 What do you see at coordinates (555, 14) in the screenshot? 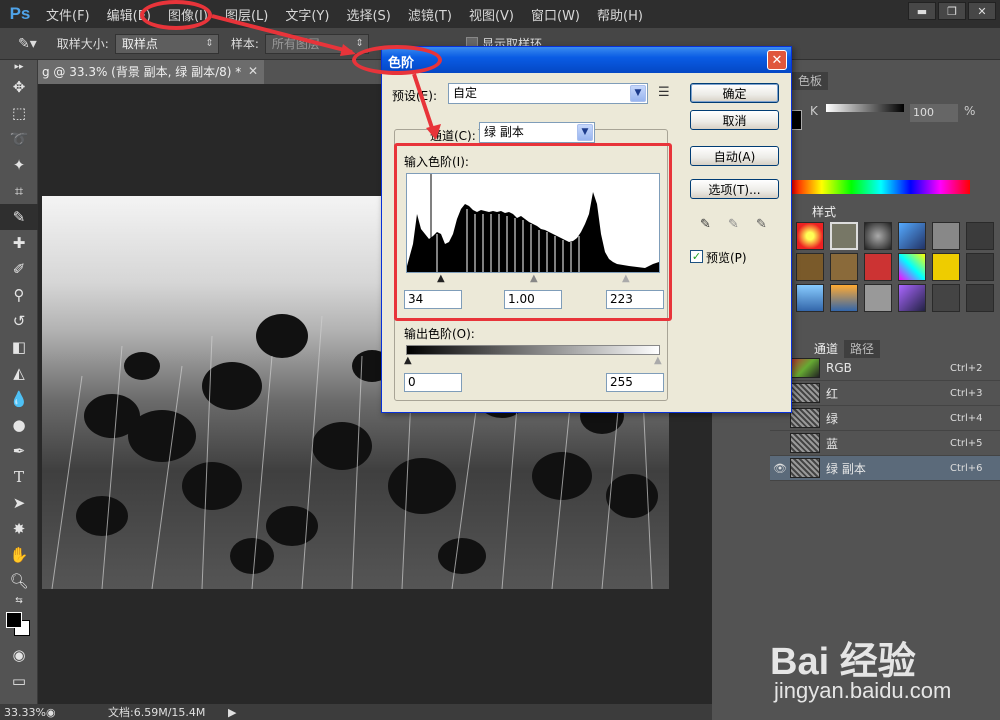
I see `menu-window: 窗口(W)` at bounding box center [555, 14].